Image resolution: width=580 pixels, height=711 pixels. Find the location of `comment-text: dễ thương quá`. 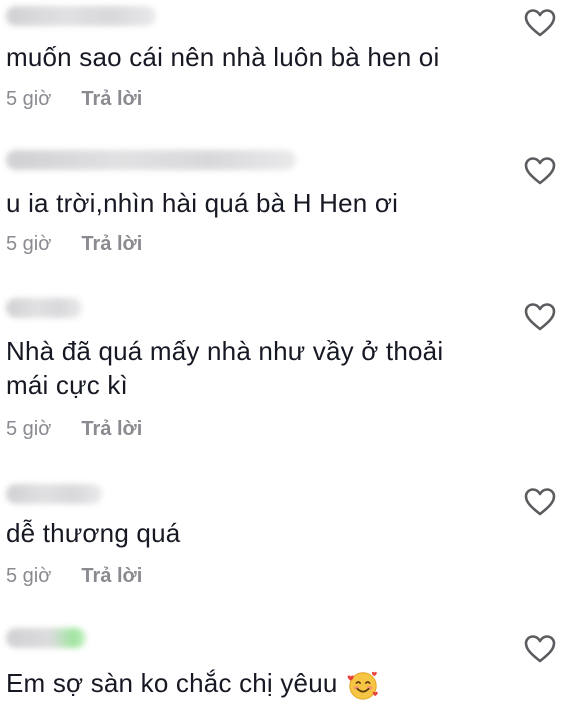

comment-text: dễ thương quá is located at coordinates (93, 533).